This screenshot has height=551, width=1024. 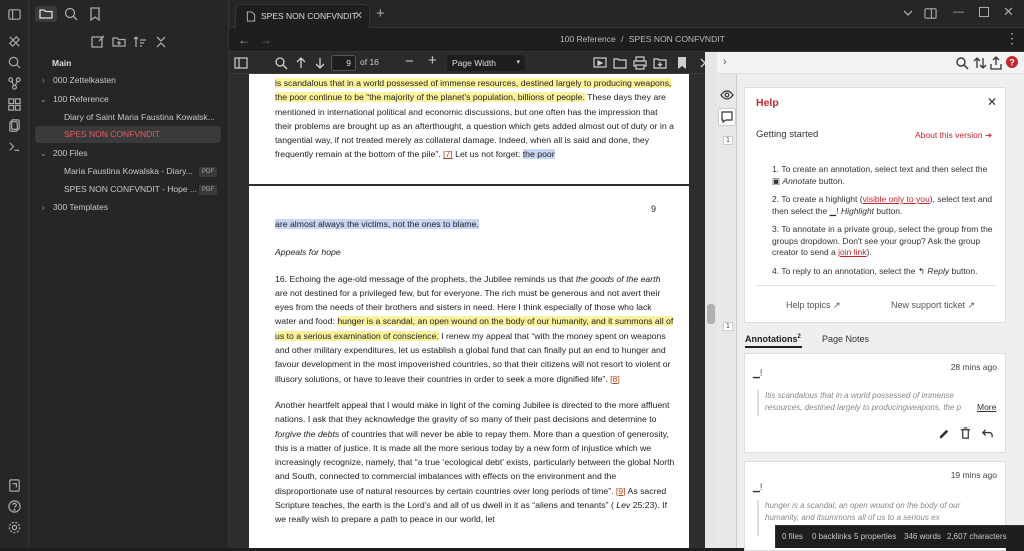 What do you see at coordinates (908, 13) in the screenshot?
I see `chevron-down-icon` at bounding box center [908, 13].